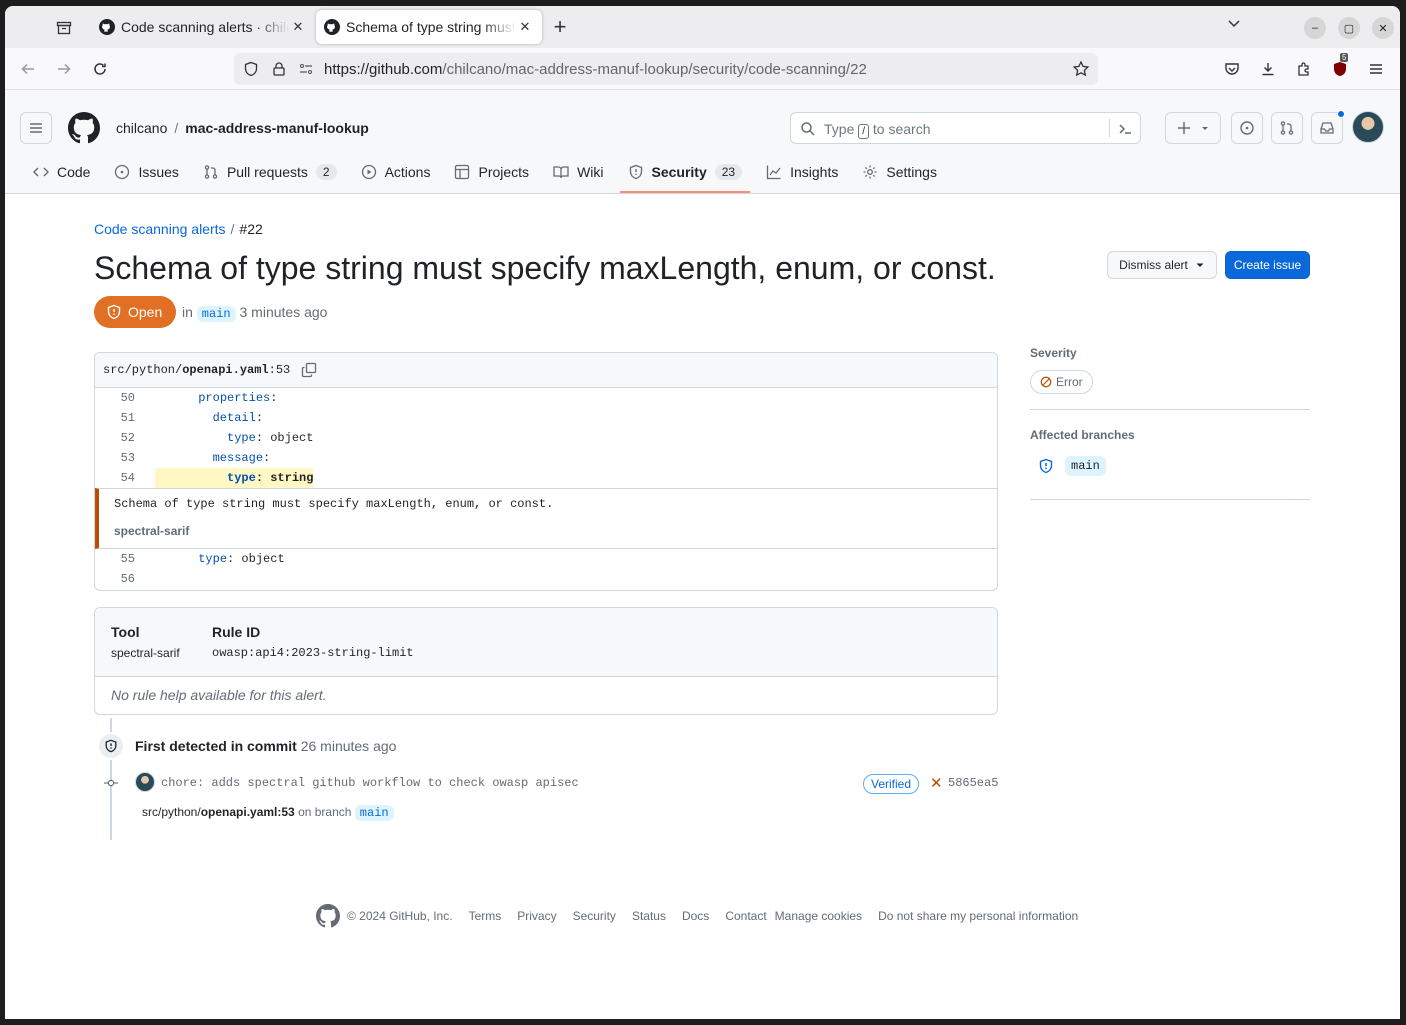 The image size is (1406, 1025). What do you see at coordinates (973, 783) in the screenshot?
I see `commit-sha: 5865ea5` at bounding box center [973, 783].